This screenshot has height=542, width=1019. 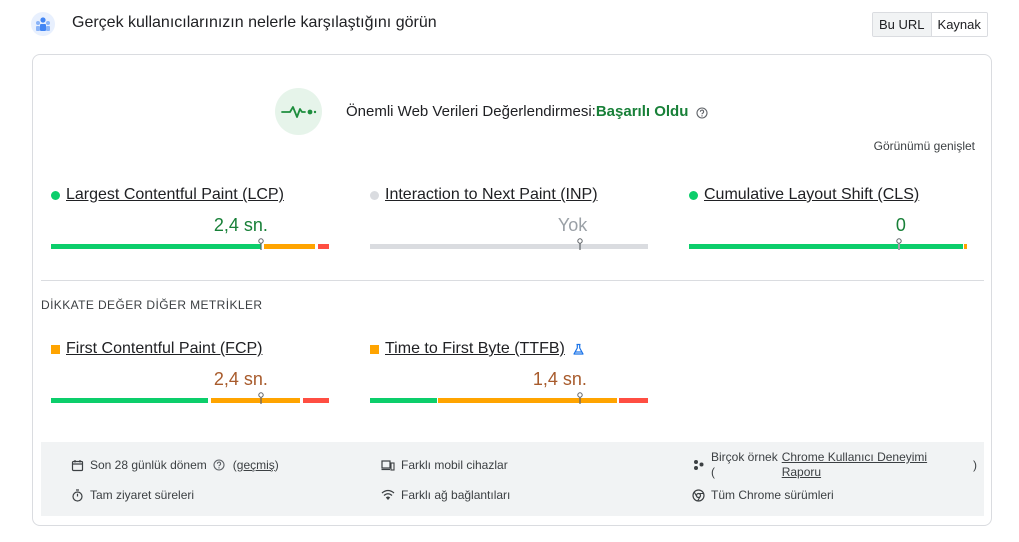 I want to click on metric-lcp: Largest Contentful Paint (LCP) 2,4 sn., so click(x=190, y=218).